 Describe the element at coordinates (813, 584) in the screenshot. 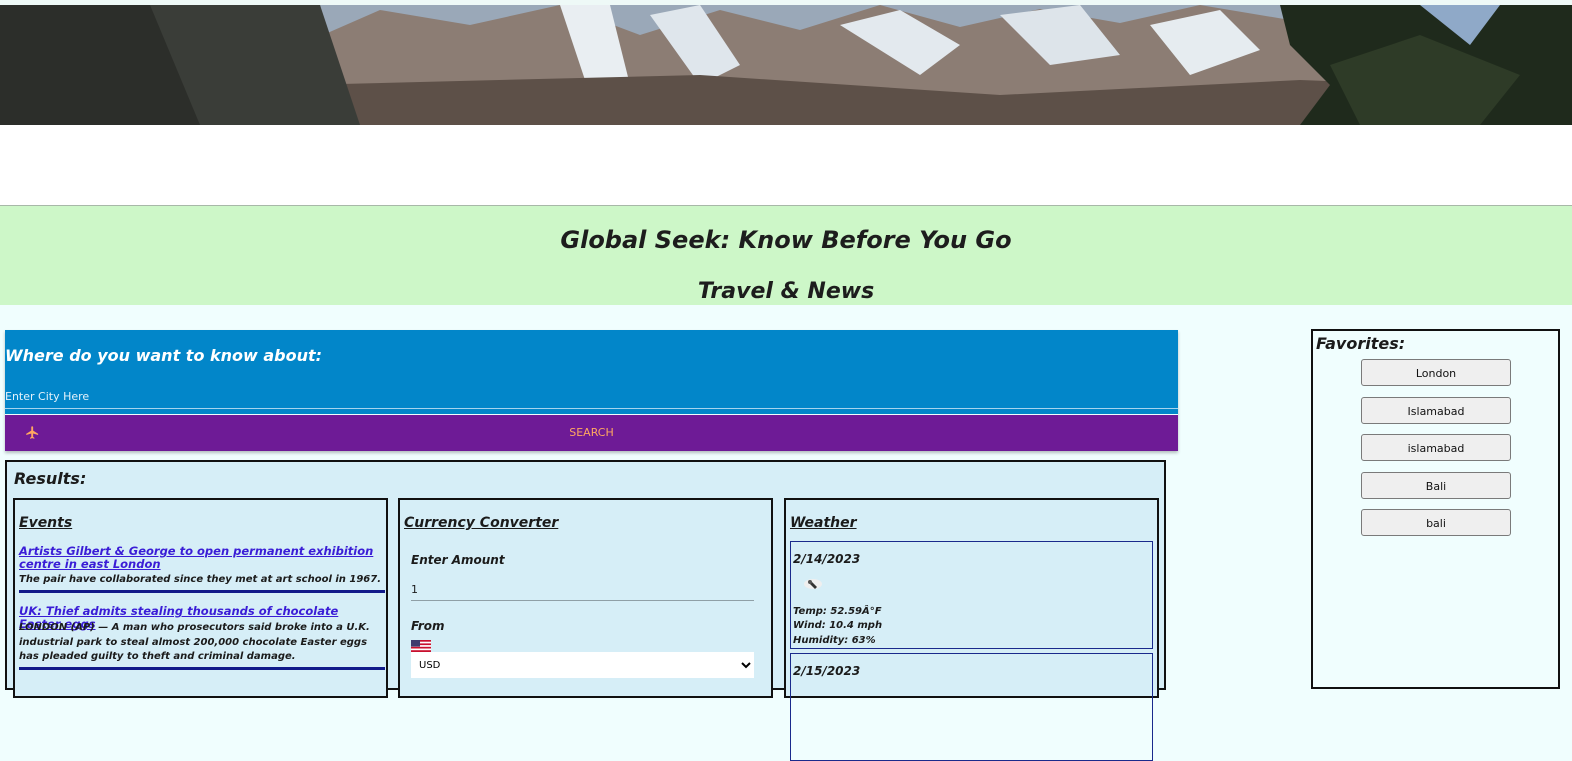

I see `rain-cloud-icon` at that location.